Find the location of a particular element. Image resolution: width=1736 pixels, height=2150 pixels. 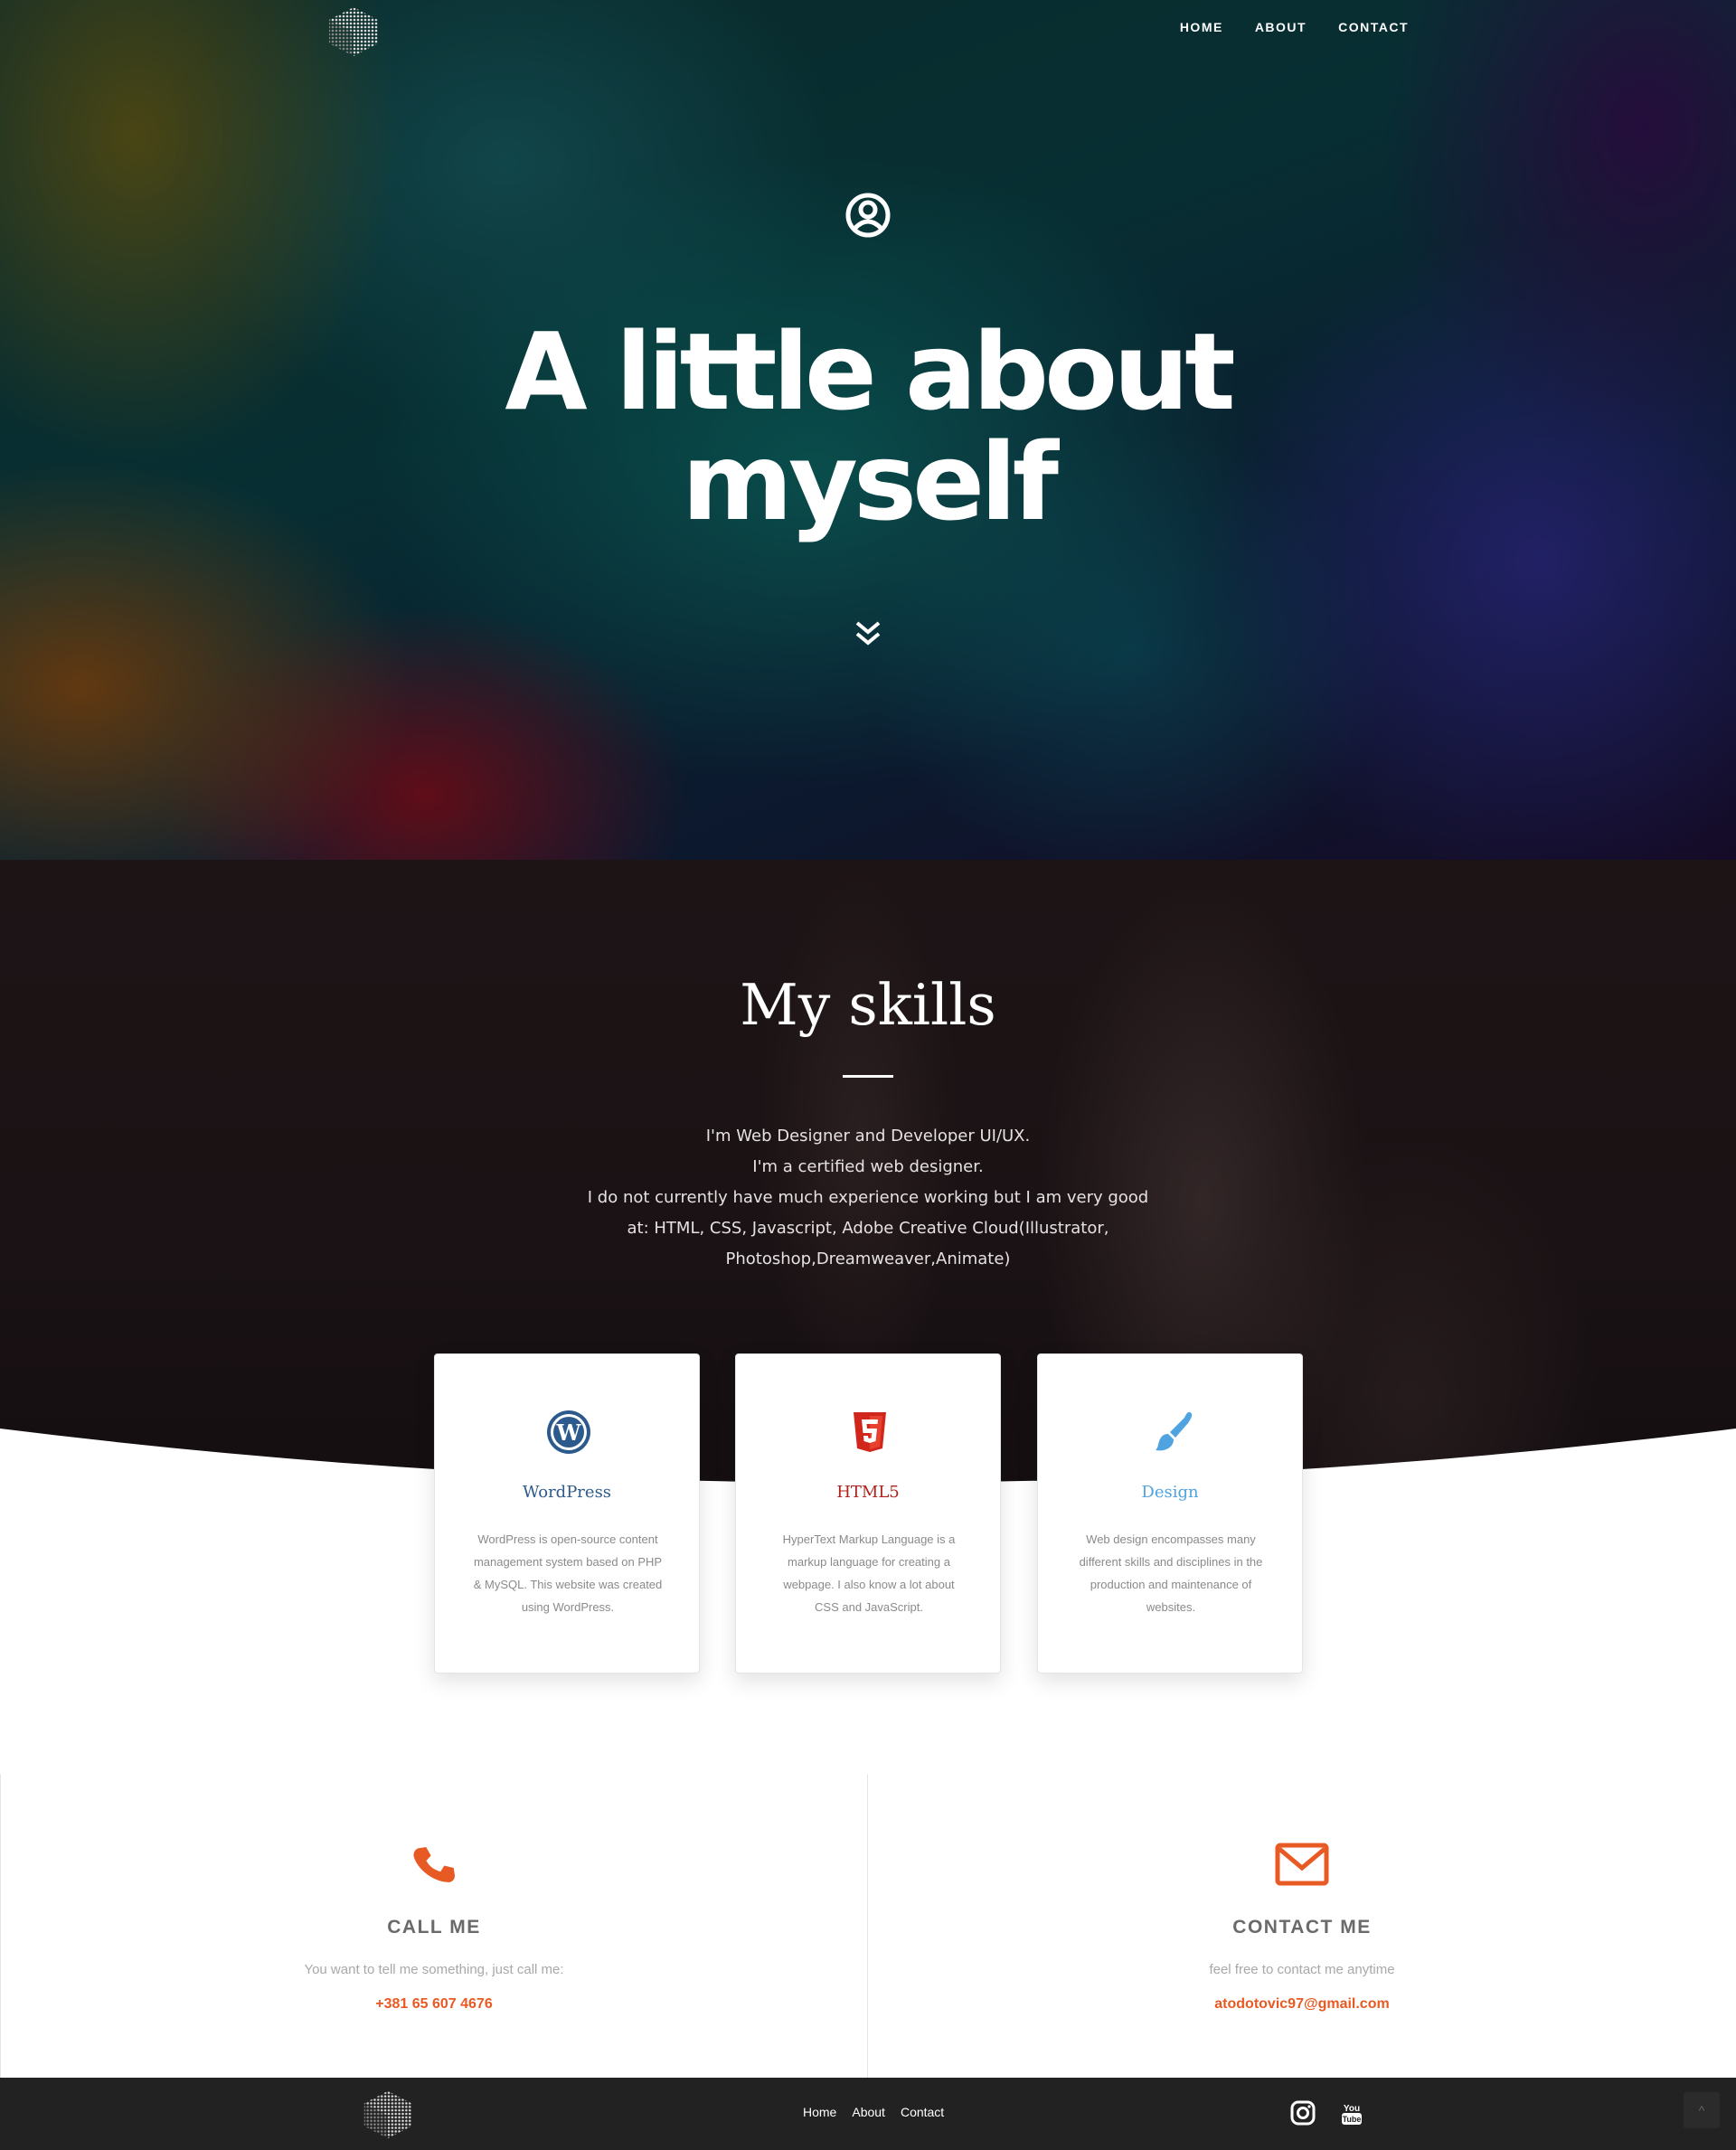

svg-text: You is located at coordinates (1352, 2109).